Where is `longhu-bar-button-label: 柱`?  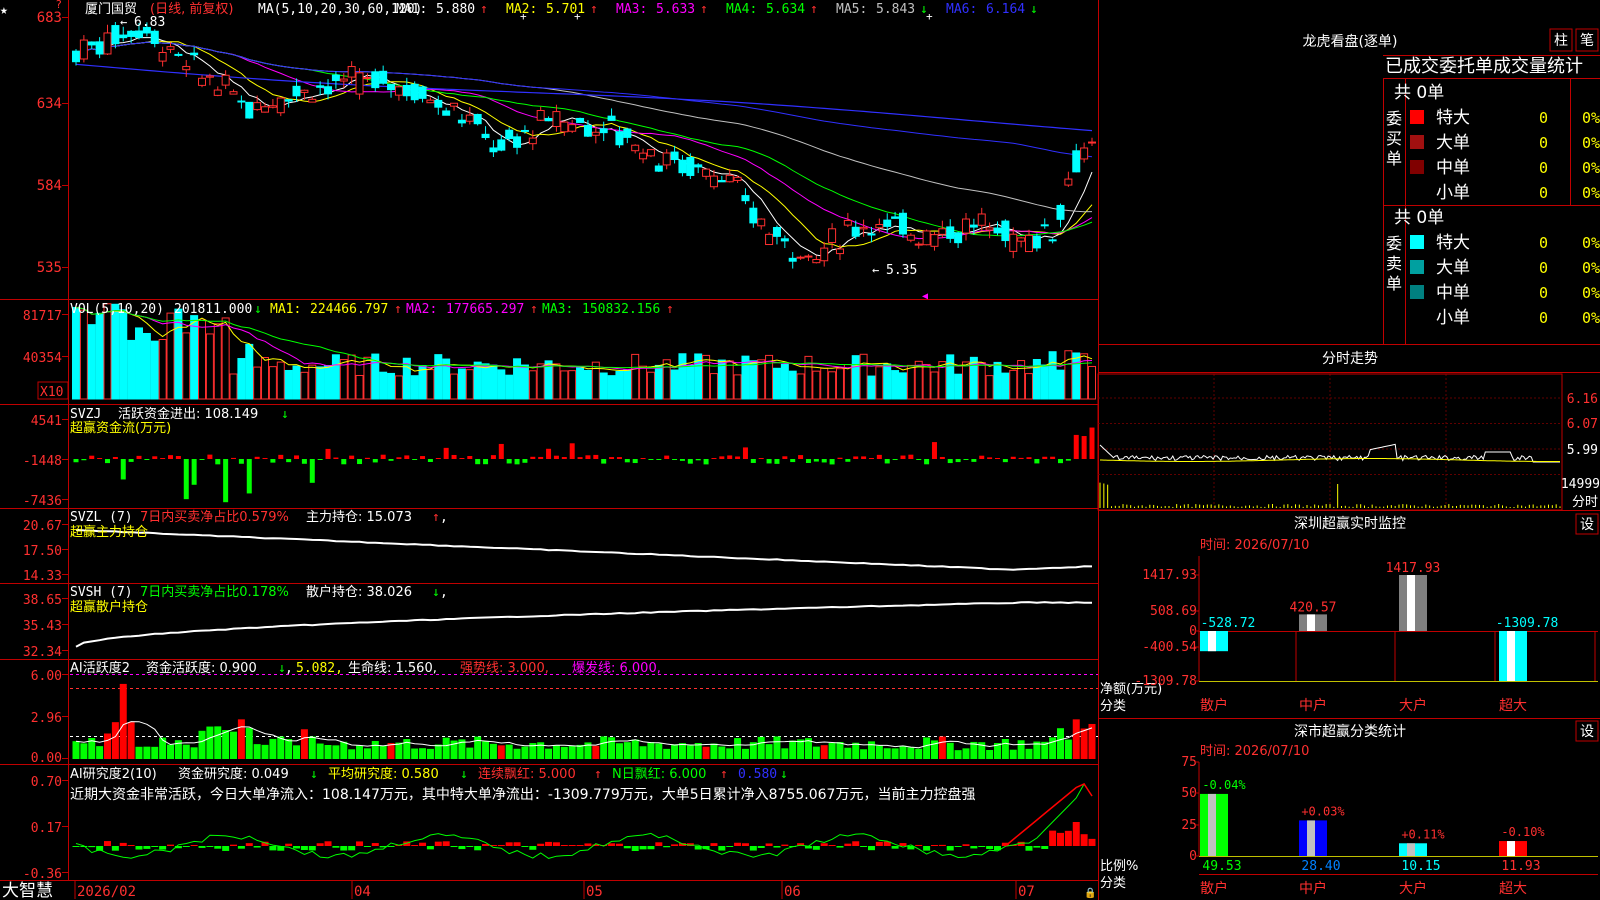
longhu-bar-button-label: 柱 is located at coordinates (1561, 41).